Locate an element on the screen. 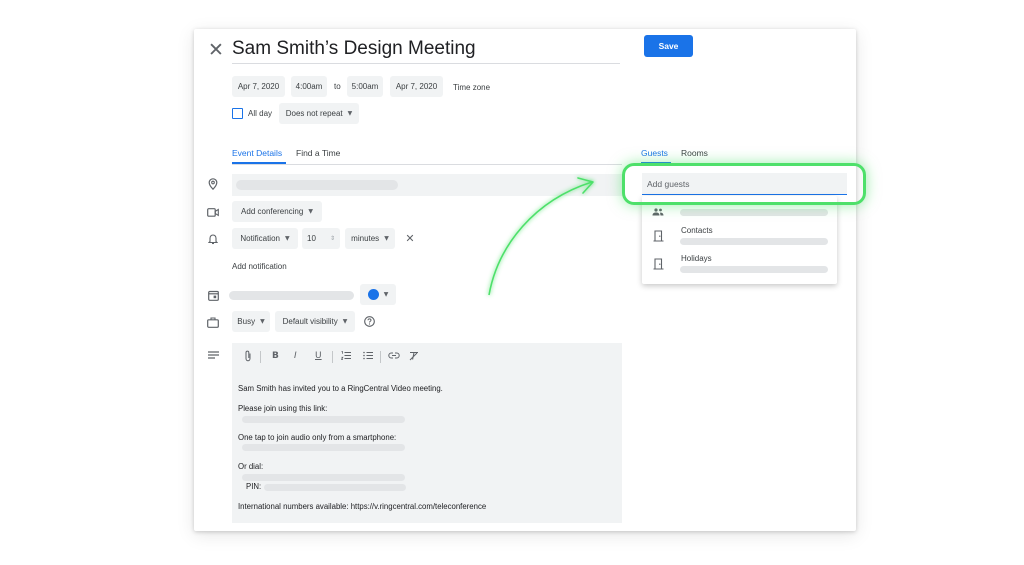 The image size is (1024, 565). notification-unit-dropdown: minutes ▼ is located at coordinates (370, 238).